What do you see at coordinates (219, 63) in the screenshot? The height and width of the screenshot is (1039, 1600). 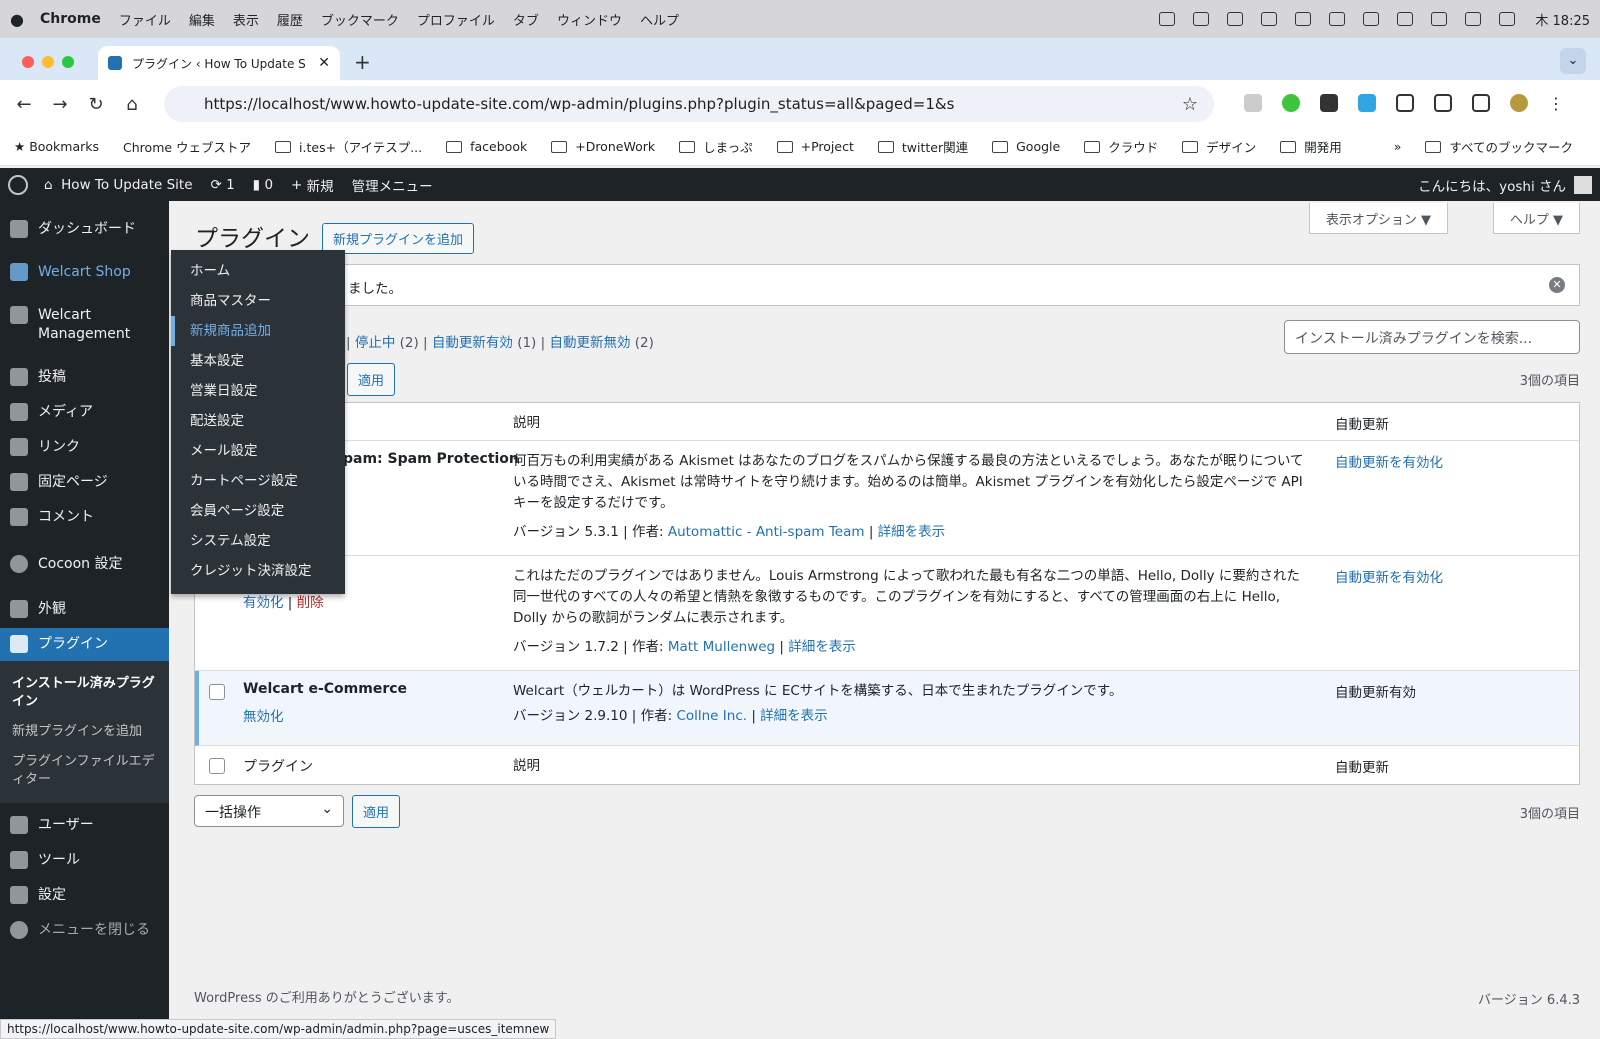 I see `browser-tab: プラグイン ‹ How To Update S ✕` at bounding box center [219, 63].